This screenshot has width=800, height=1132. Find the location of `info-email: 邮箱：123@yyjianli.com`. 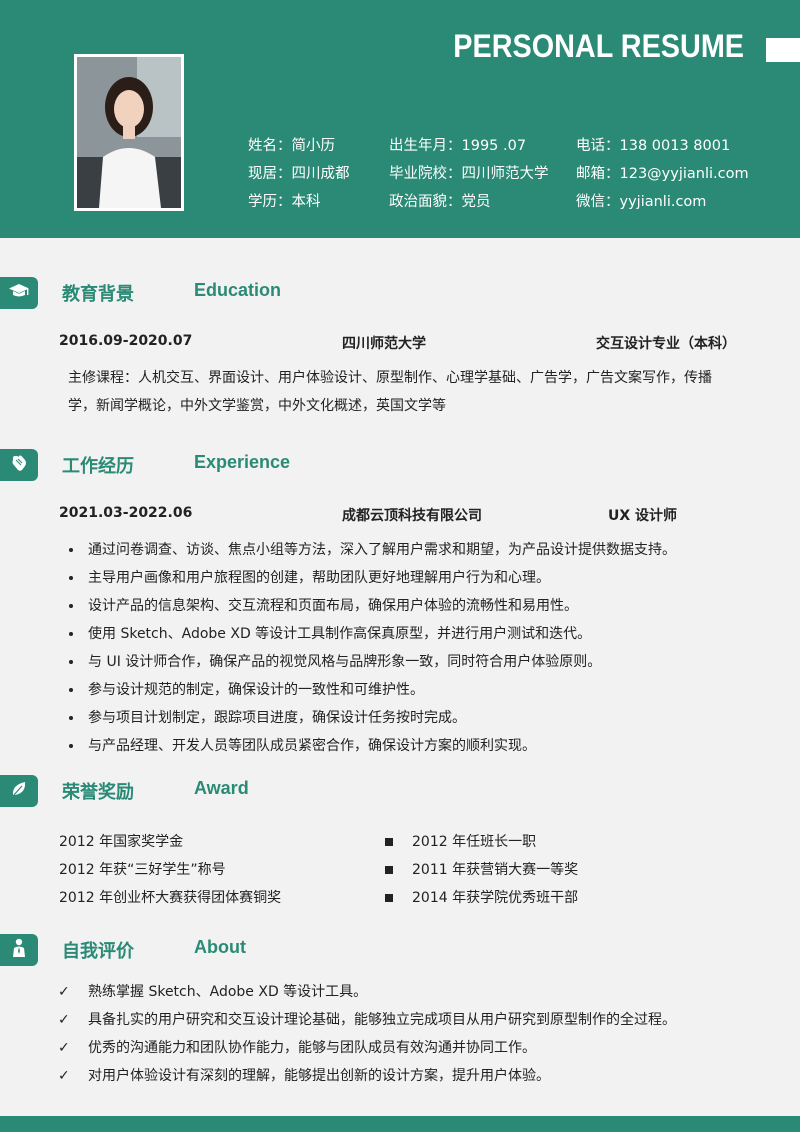

info-email: 邮箱：123@yyjianli.com is located at coordinates (662, 174).